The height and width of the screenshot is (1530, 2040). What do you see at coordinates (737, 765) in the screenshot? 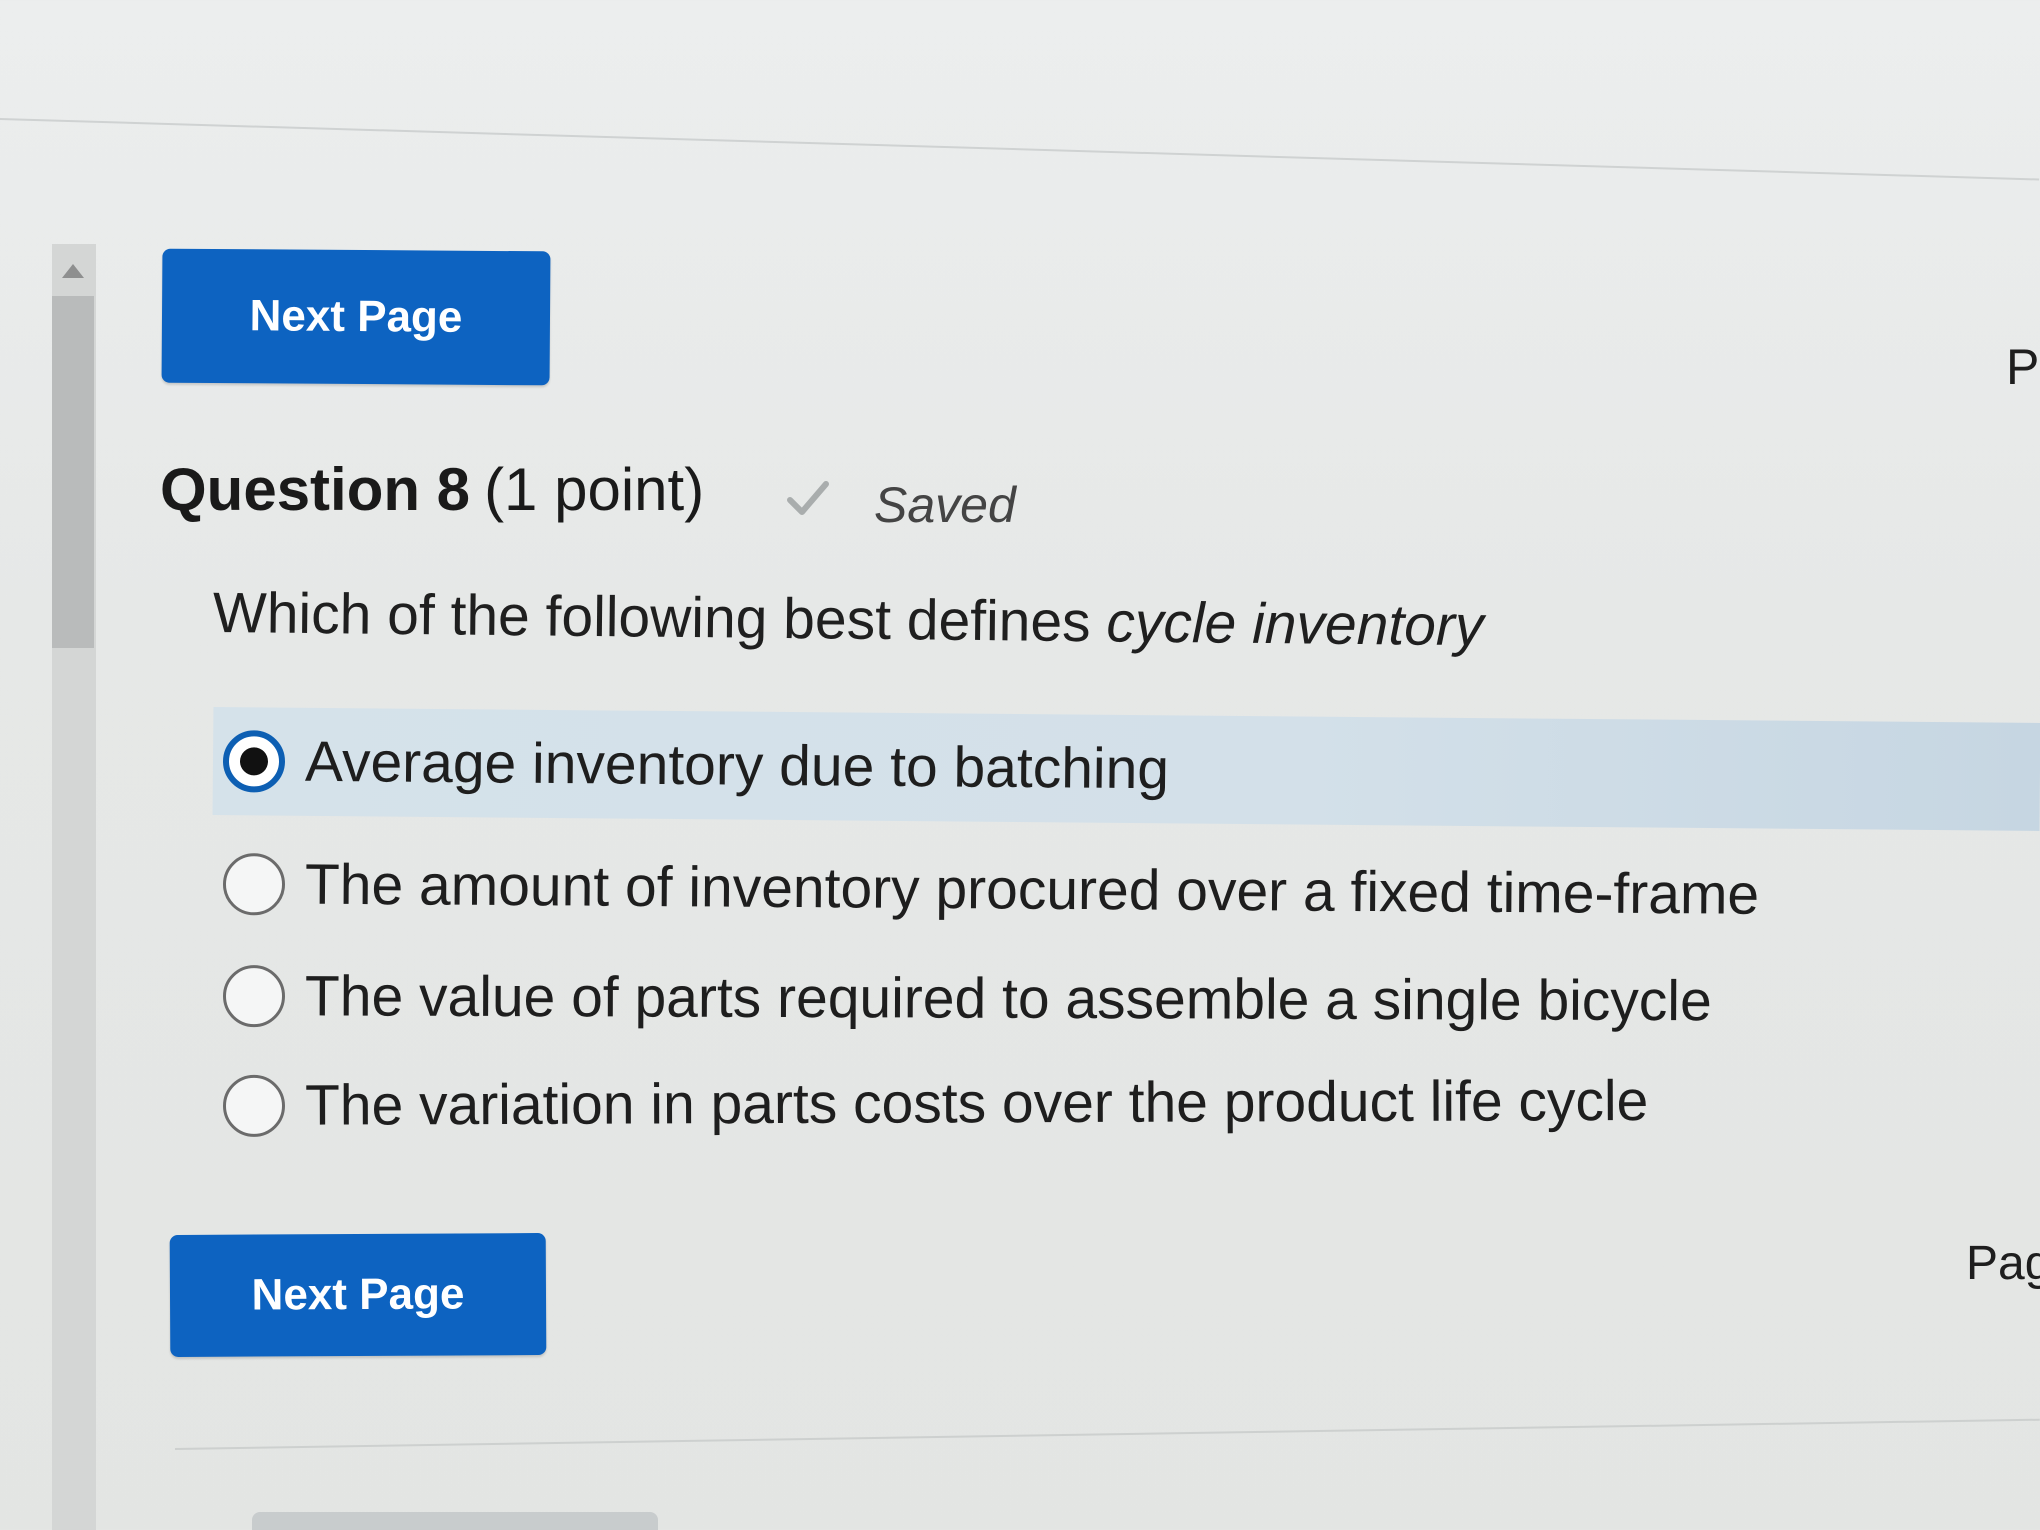
I see `answer-option-label: Average inventory due to batching` at bounding box center [737, 765].